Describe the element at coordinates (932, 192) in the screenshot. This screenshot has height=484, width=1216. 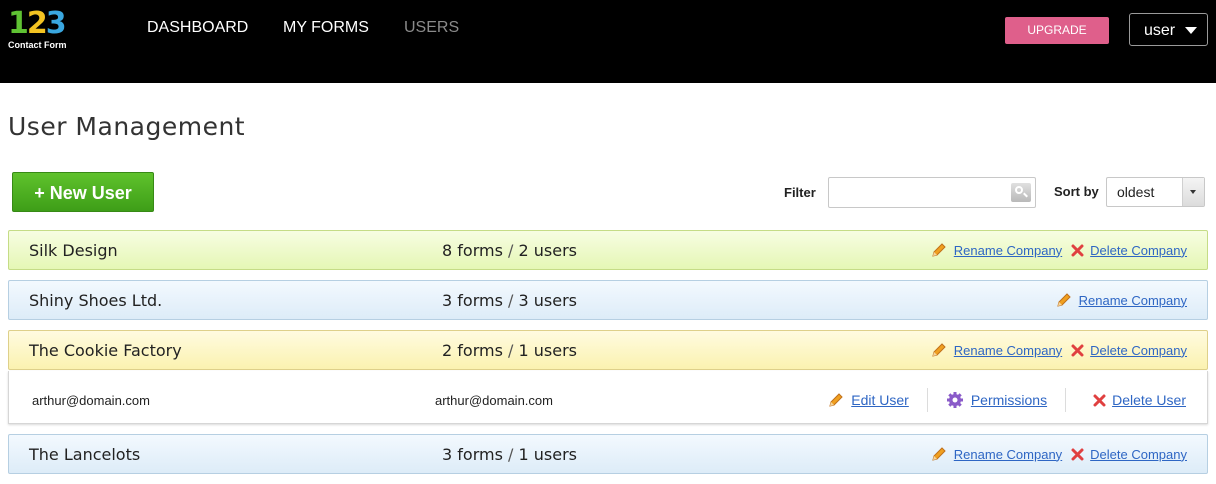
I see `filter-input` at that location.